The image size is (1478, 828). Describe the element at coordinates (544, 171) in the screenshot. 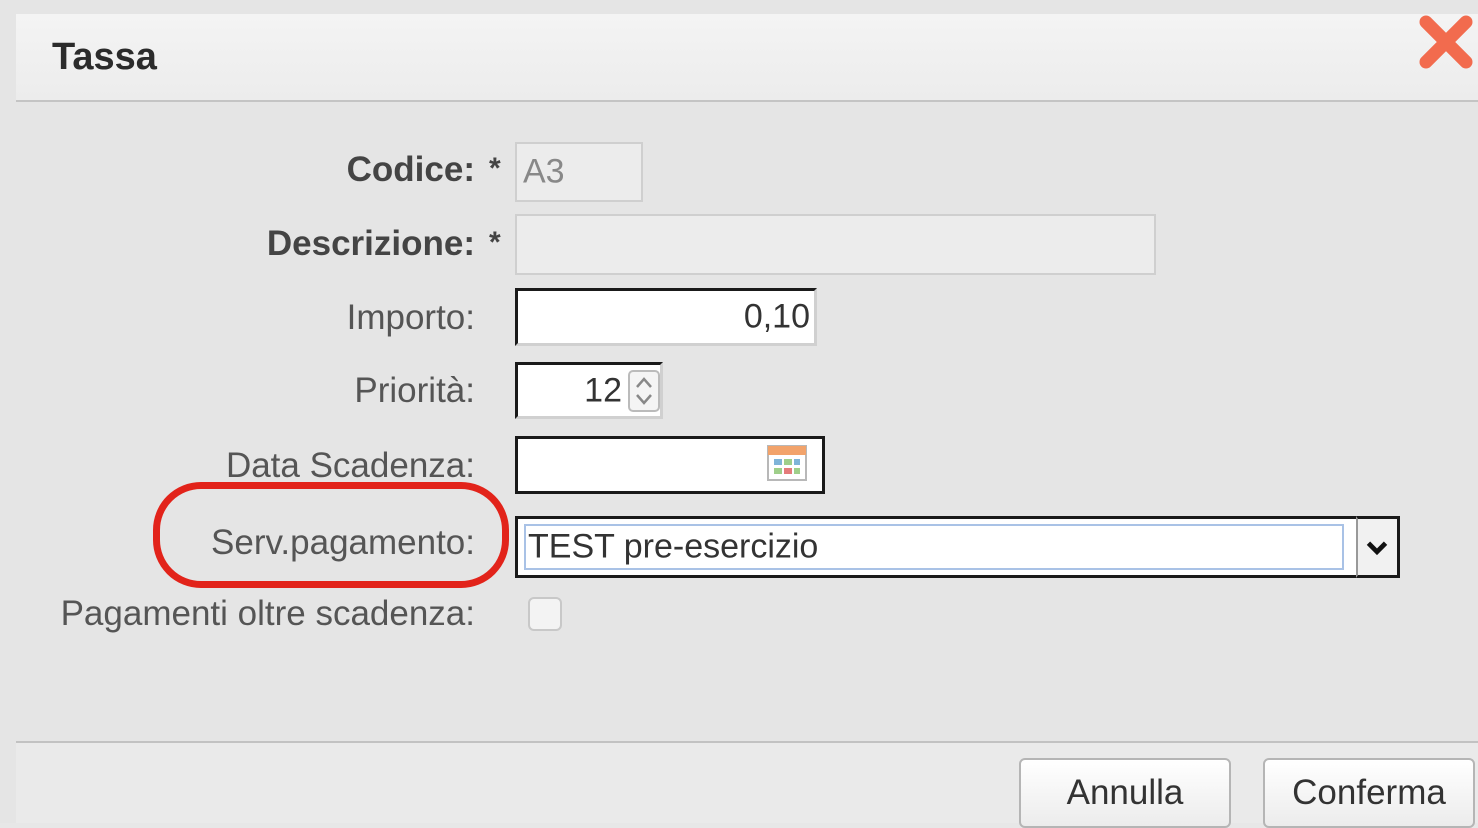

I see `codice-value: A3` at that location.